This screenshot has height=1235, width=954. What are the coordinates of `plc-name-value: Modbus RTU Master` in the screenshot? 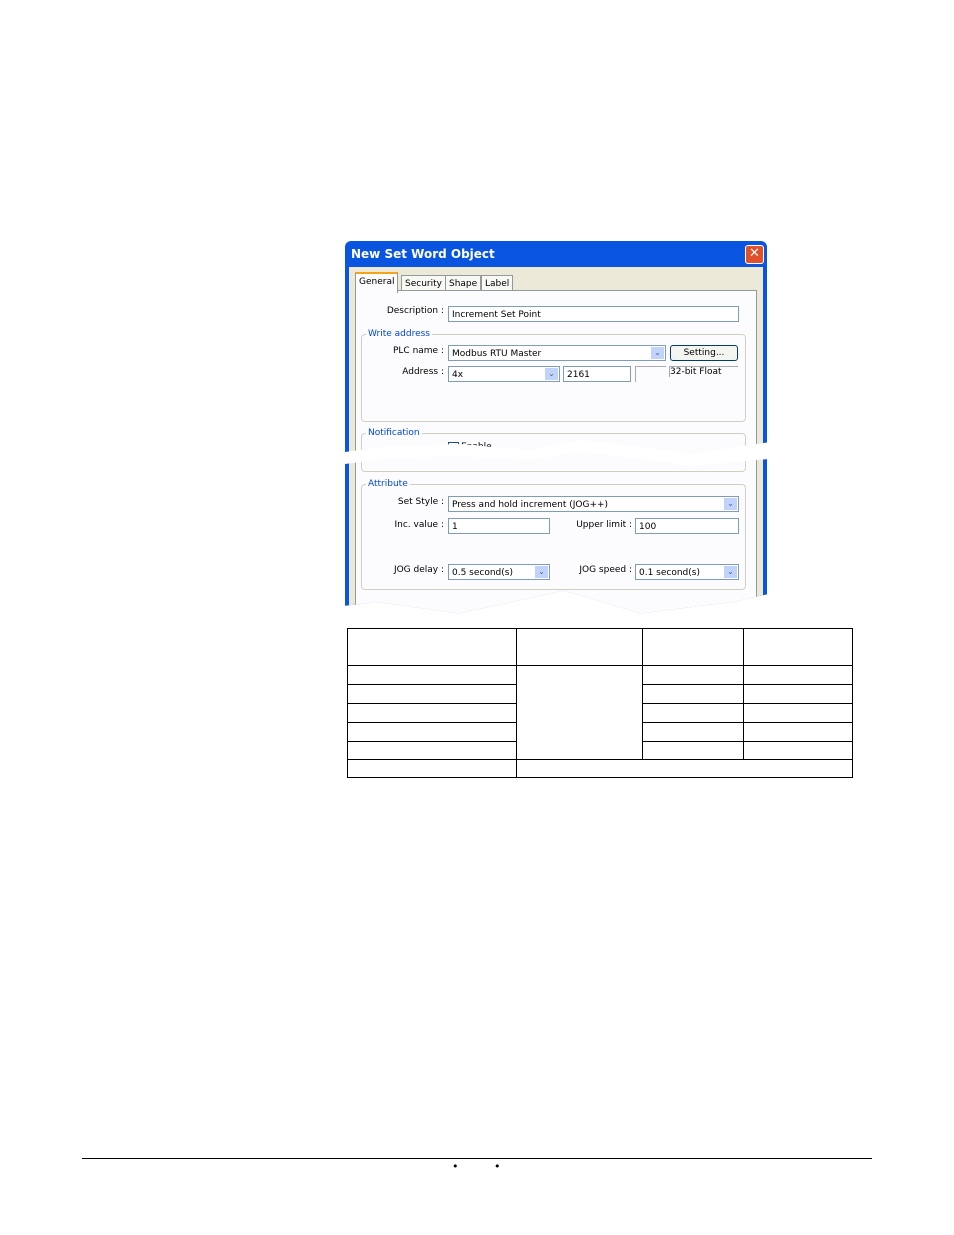 It's located at (497, 354).